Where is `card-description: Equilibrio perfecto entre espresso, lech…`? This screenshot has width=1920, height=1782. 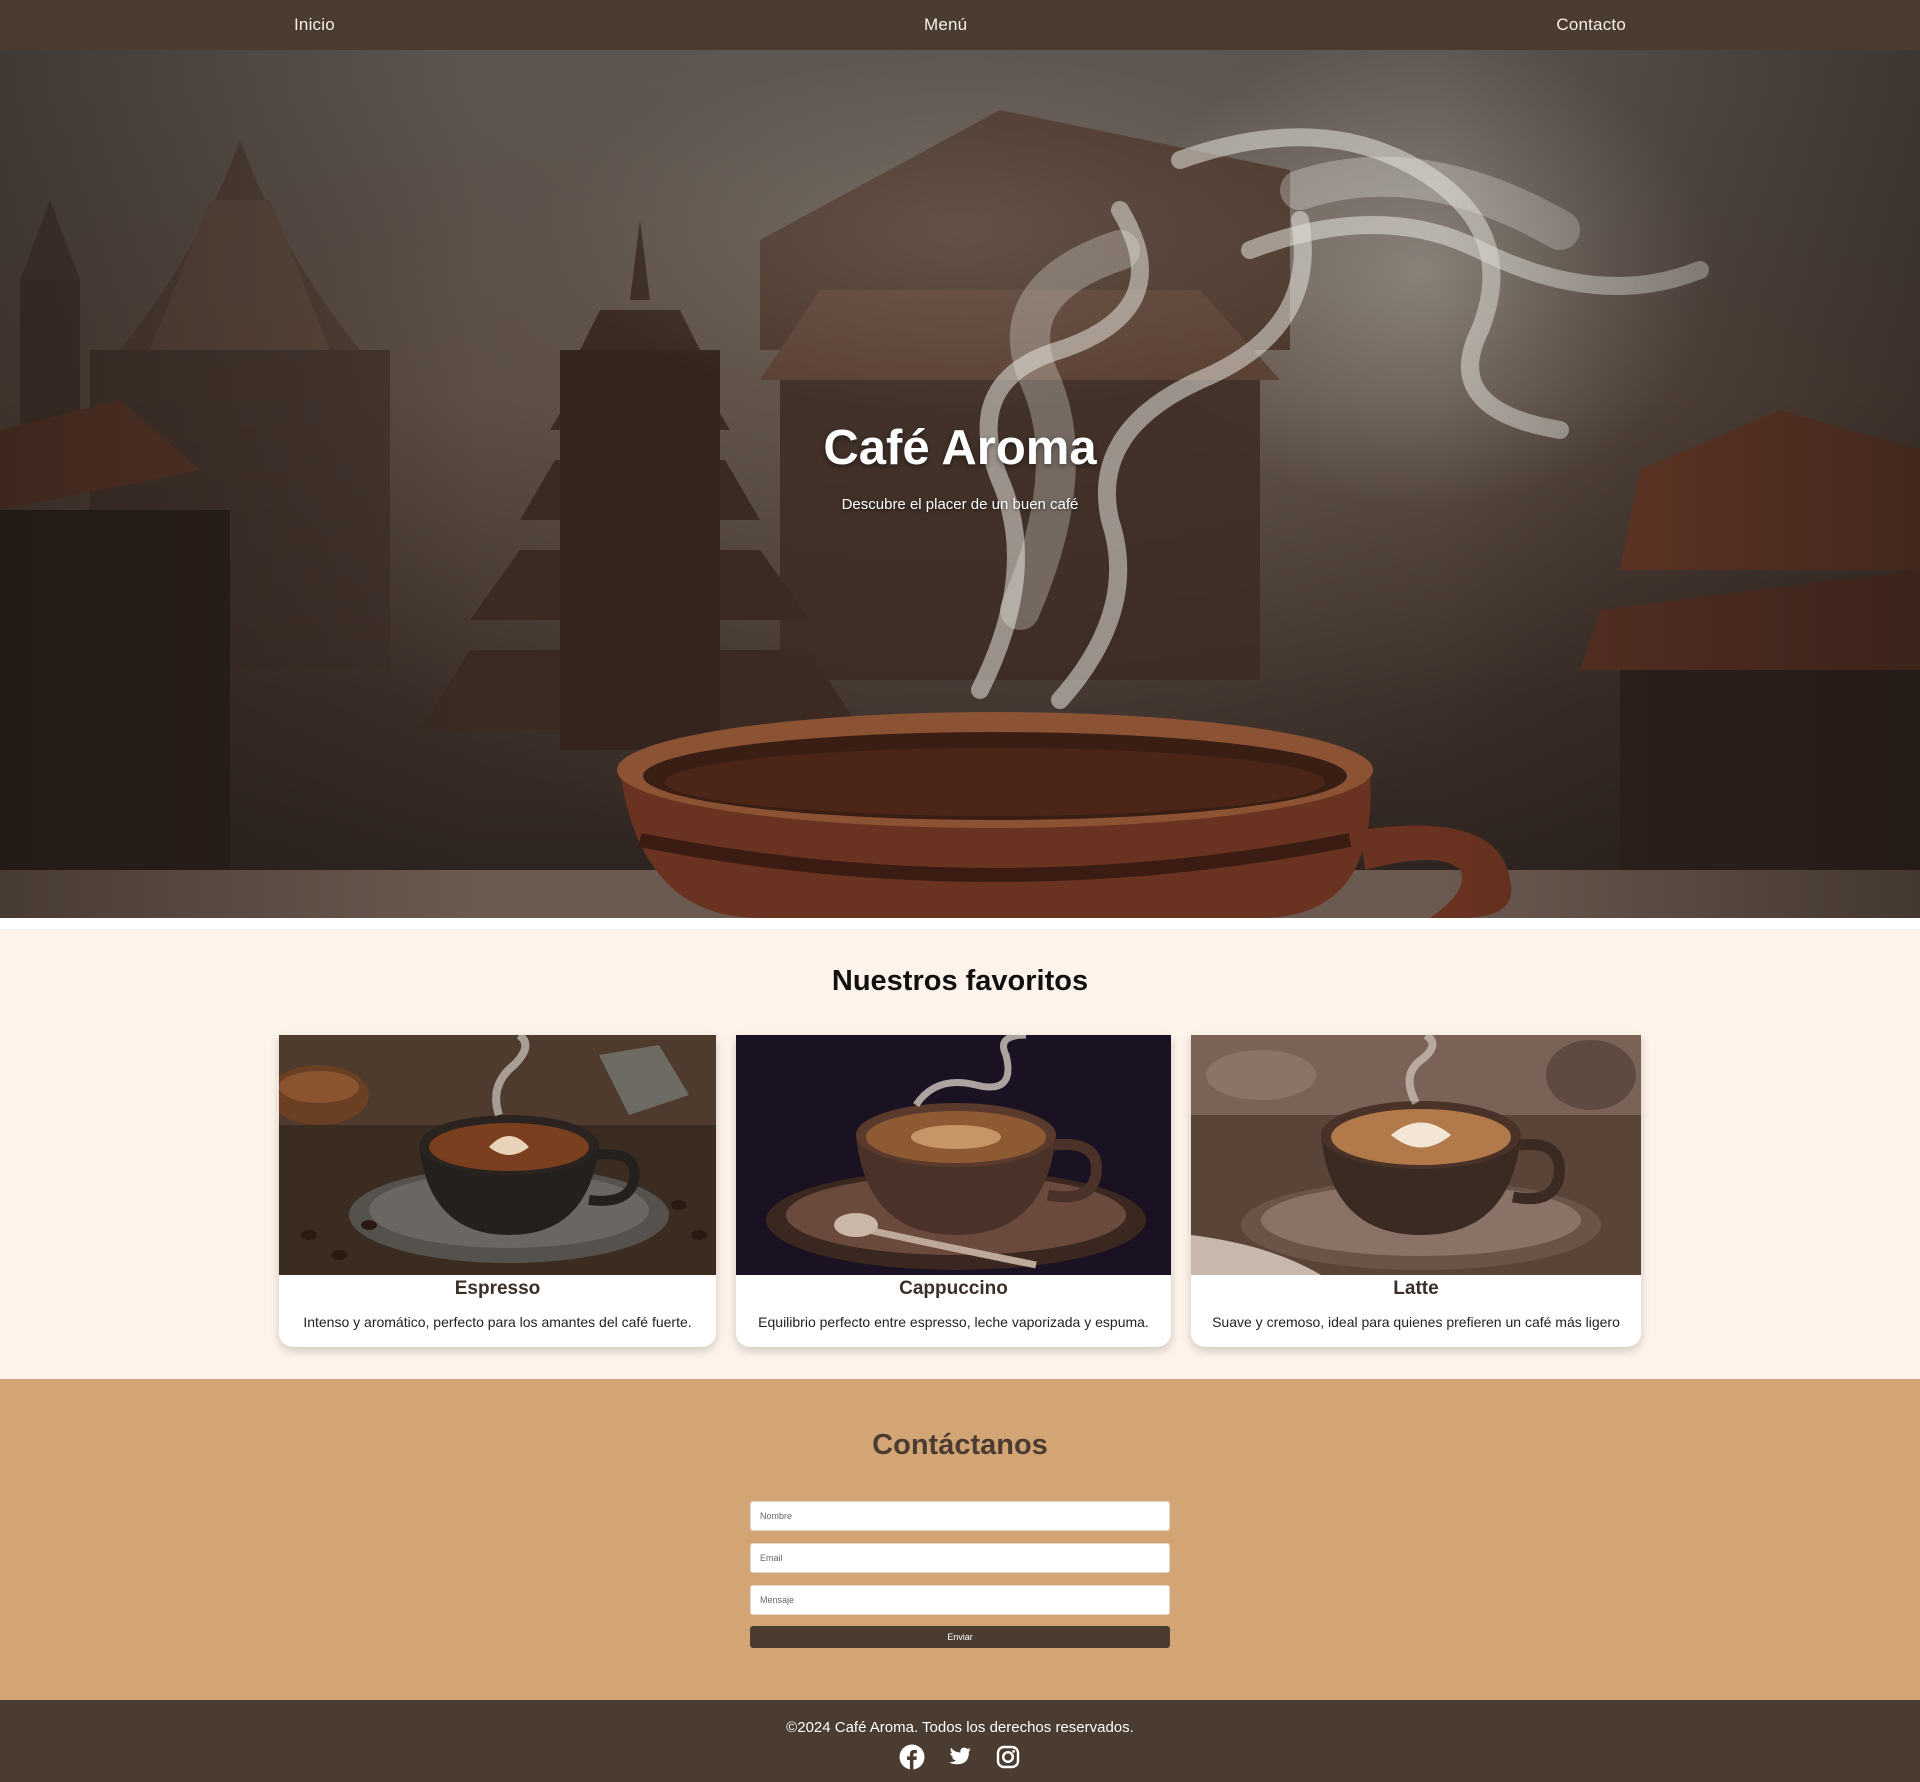
card-description: Equilibrio perfecto entre espresso, lech… is located at coordinates (953, 1322).